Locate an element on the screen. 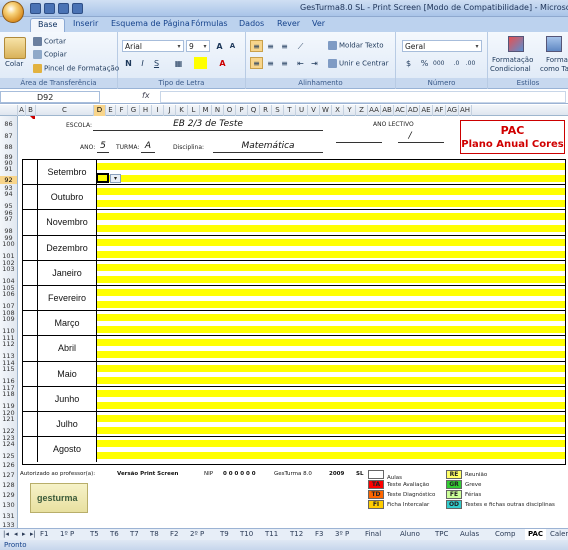 This screenshot has height=550, width=568. row-header-128: 128 is located at coordinates (8, 485).